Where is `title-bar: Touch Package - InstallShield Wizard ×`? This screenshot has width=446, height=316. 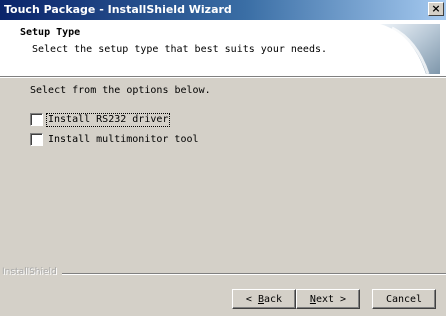 title-bar: Touch Package - InstallShield Wizard × is located at coordinates (223, 10).